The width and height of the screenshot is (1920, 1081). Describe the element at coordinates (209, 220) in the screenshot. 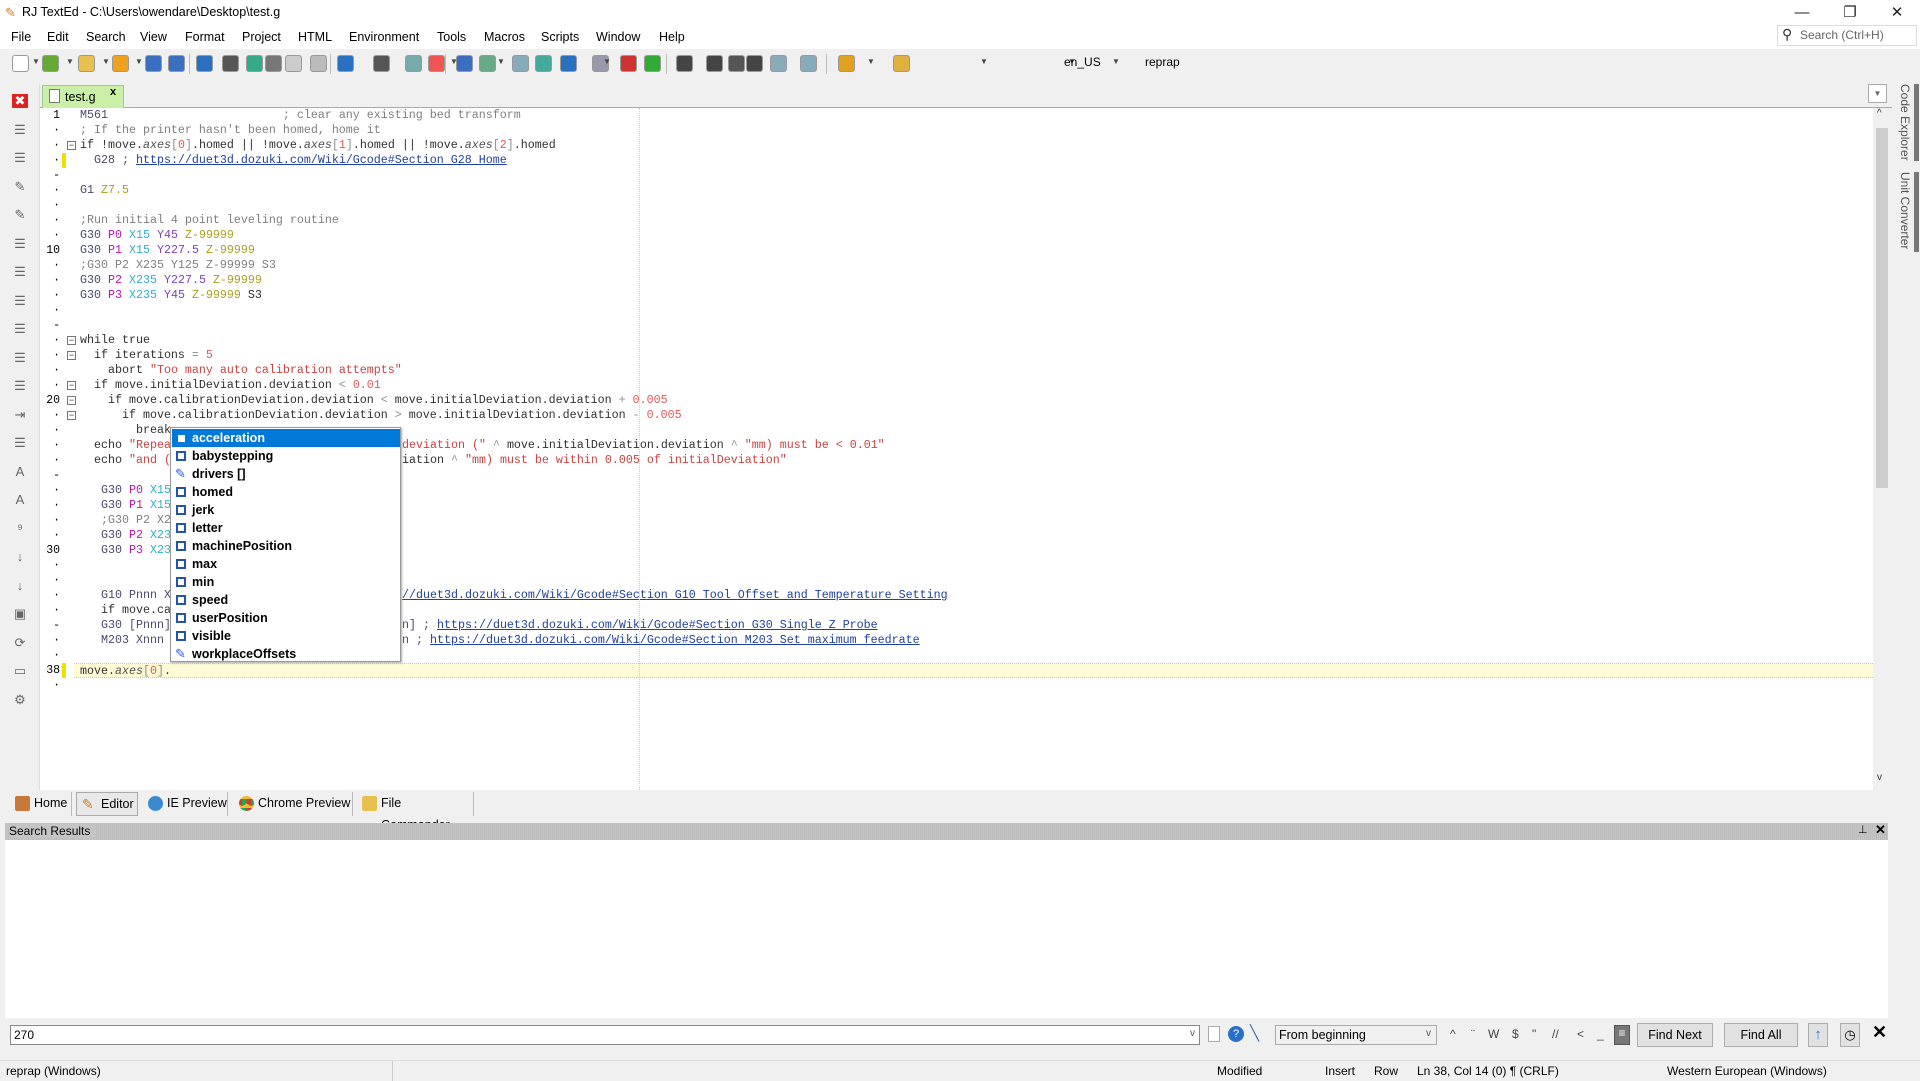

I see `code-line: ;Run initial 4 point leveling routine` at that location.